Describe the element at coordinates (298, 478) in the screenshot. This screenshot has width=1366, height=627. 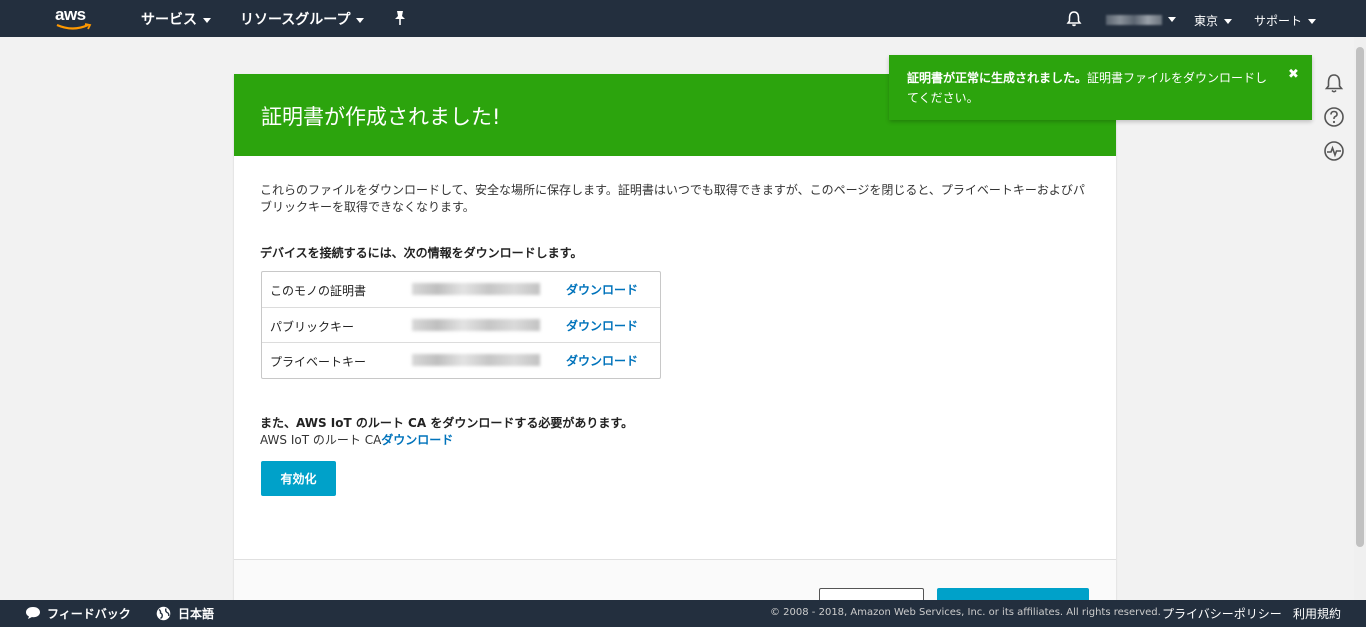
I see `activate-button: 有効化` at that location.